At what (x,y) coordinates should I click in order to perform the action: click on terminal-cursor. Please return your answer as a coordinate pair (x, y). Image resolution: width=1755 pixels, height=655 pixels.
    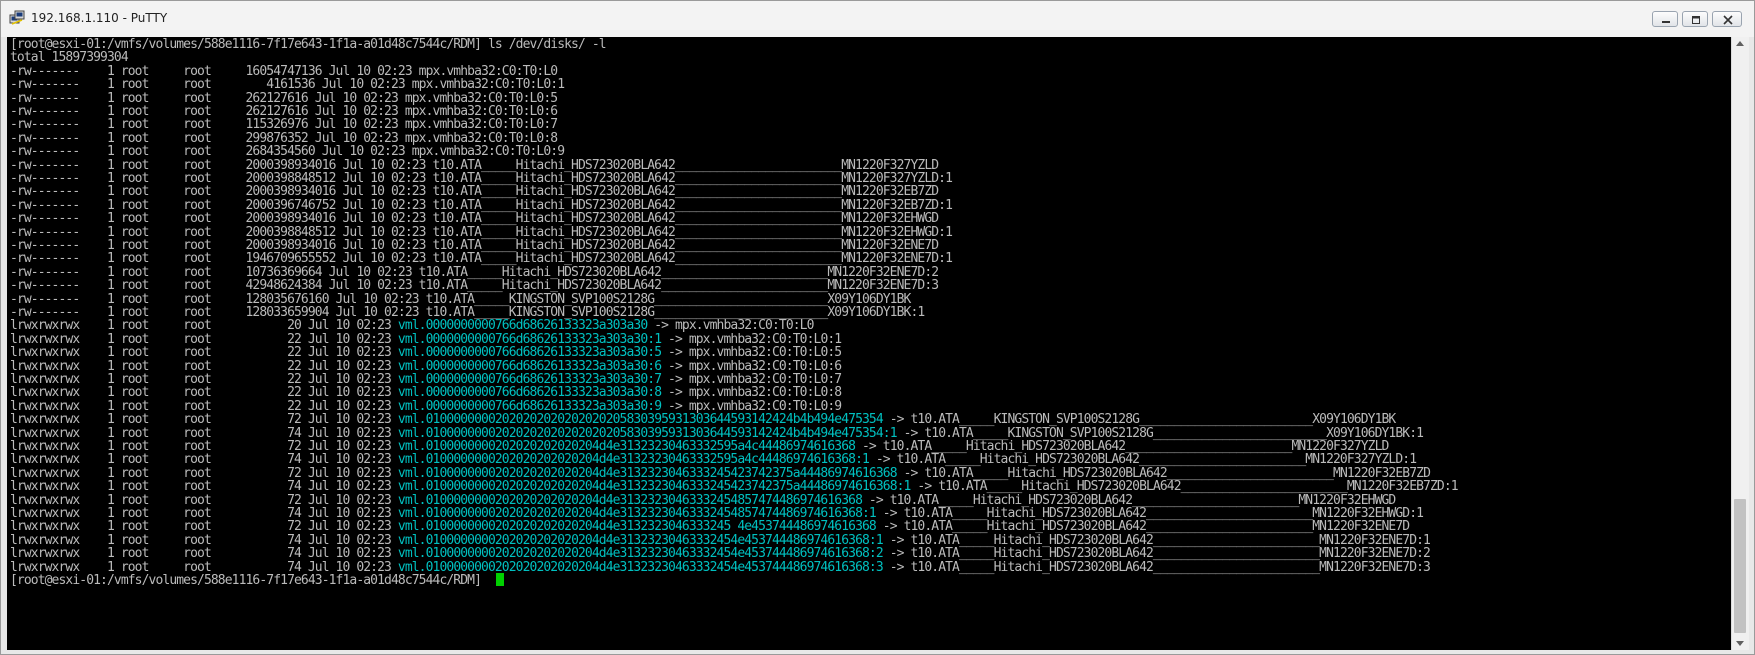
    Looking at the image, I should click on (499, 579).